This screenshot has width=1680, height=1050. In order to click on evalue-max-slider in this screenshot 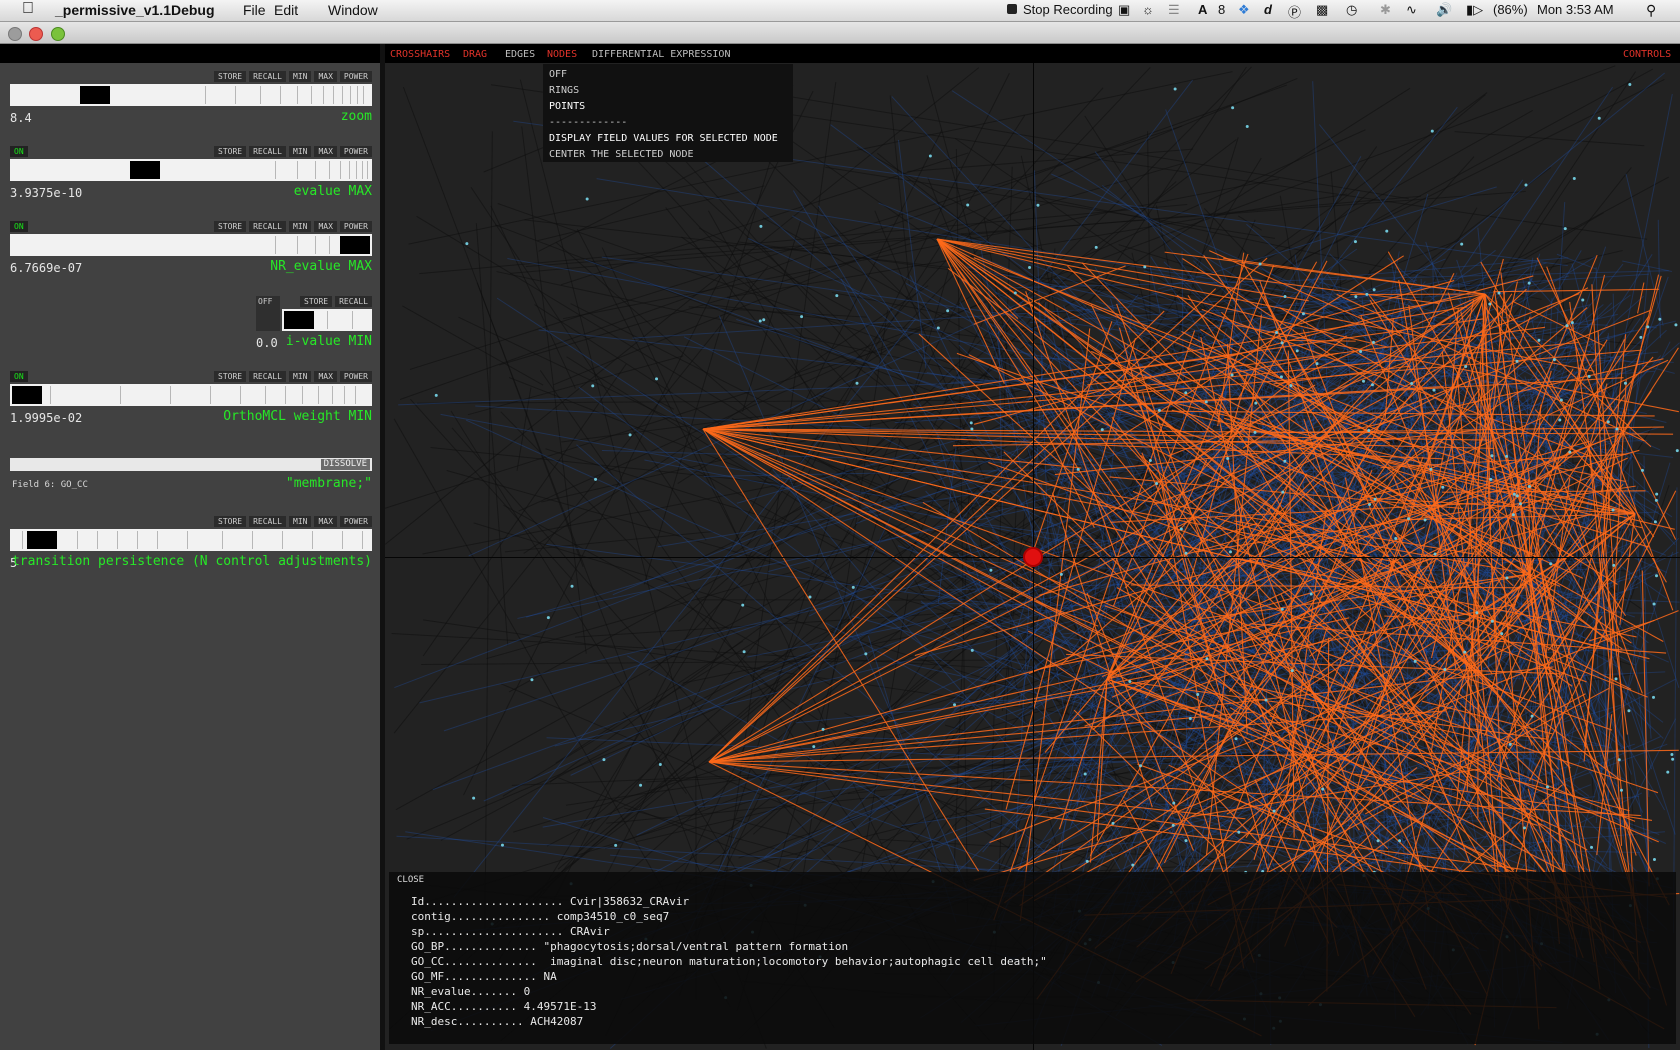, I will do `click(191, 170)`.